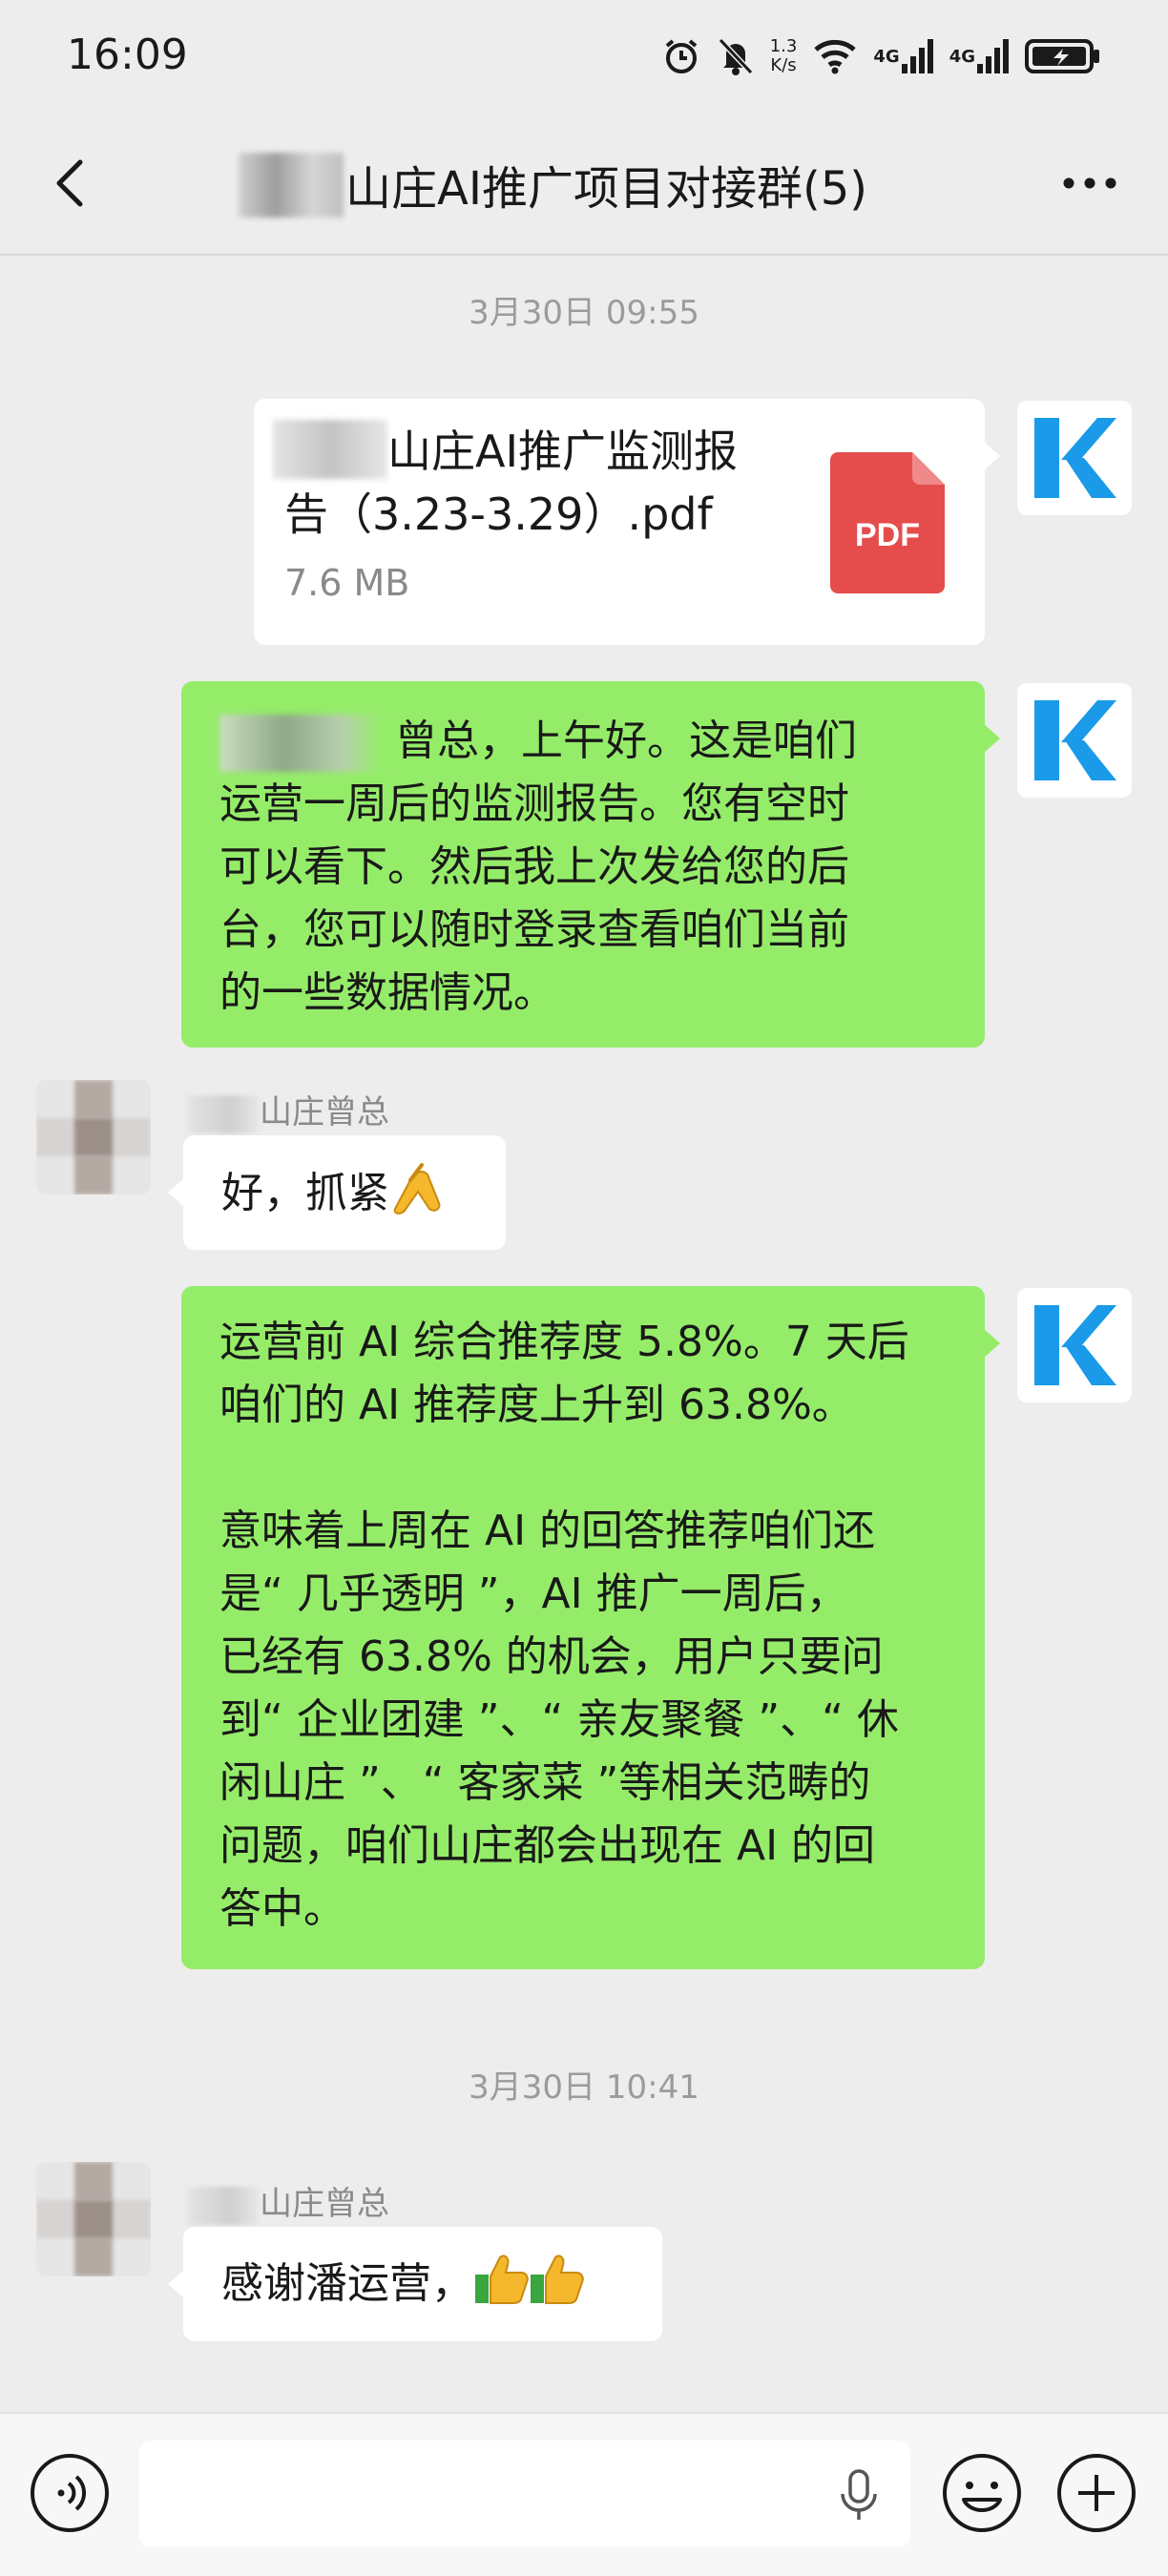 The width and height of the screenshot is (1168, 2576). What do you see at coordinates (291, 185) in the screenshot?
I see `title-redaction` at bounding box center [291, 185].